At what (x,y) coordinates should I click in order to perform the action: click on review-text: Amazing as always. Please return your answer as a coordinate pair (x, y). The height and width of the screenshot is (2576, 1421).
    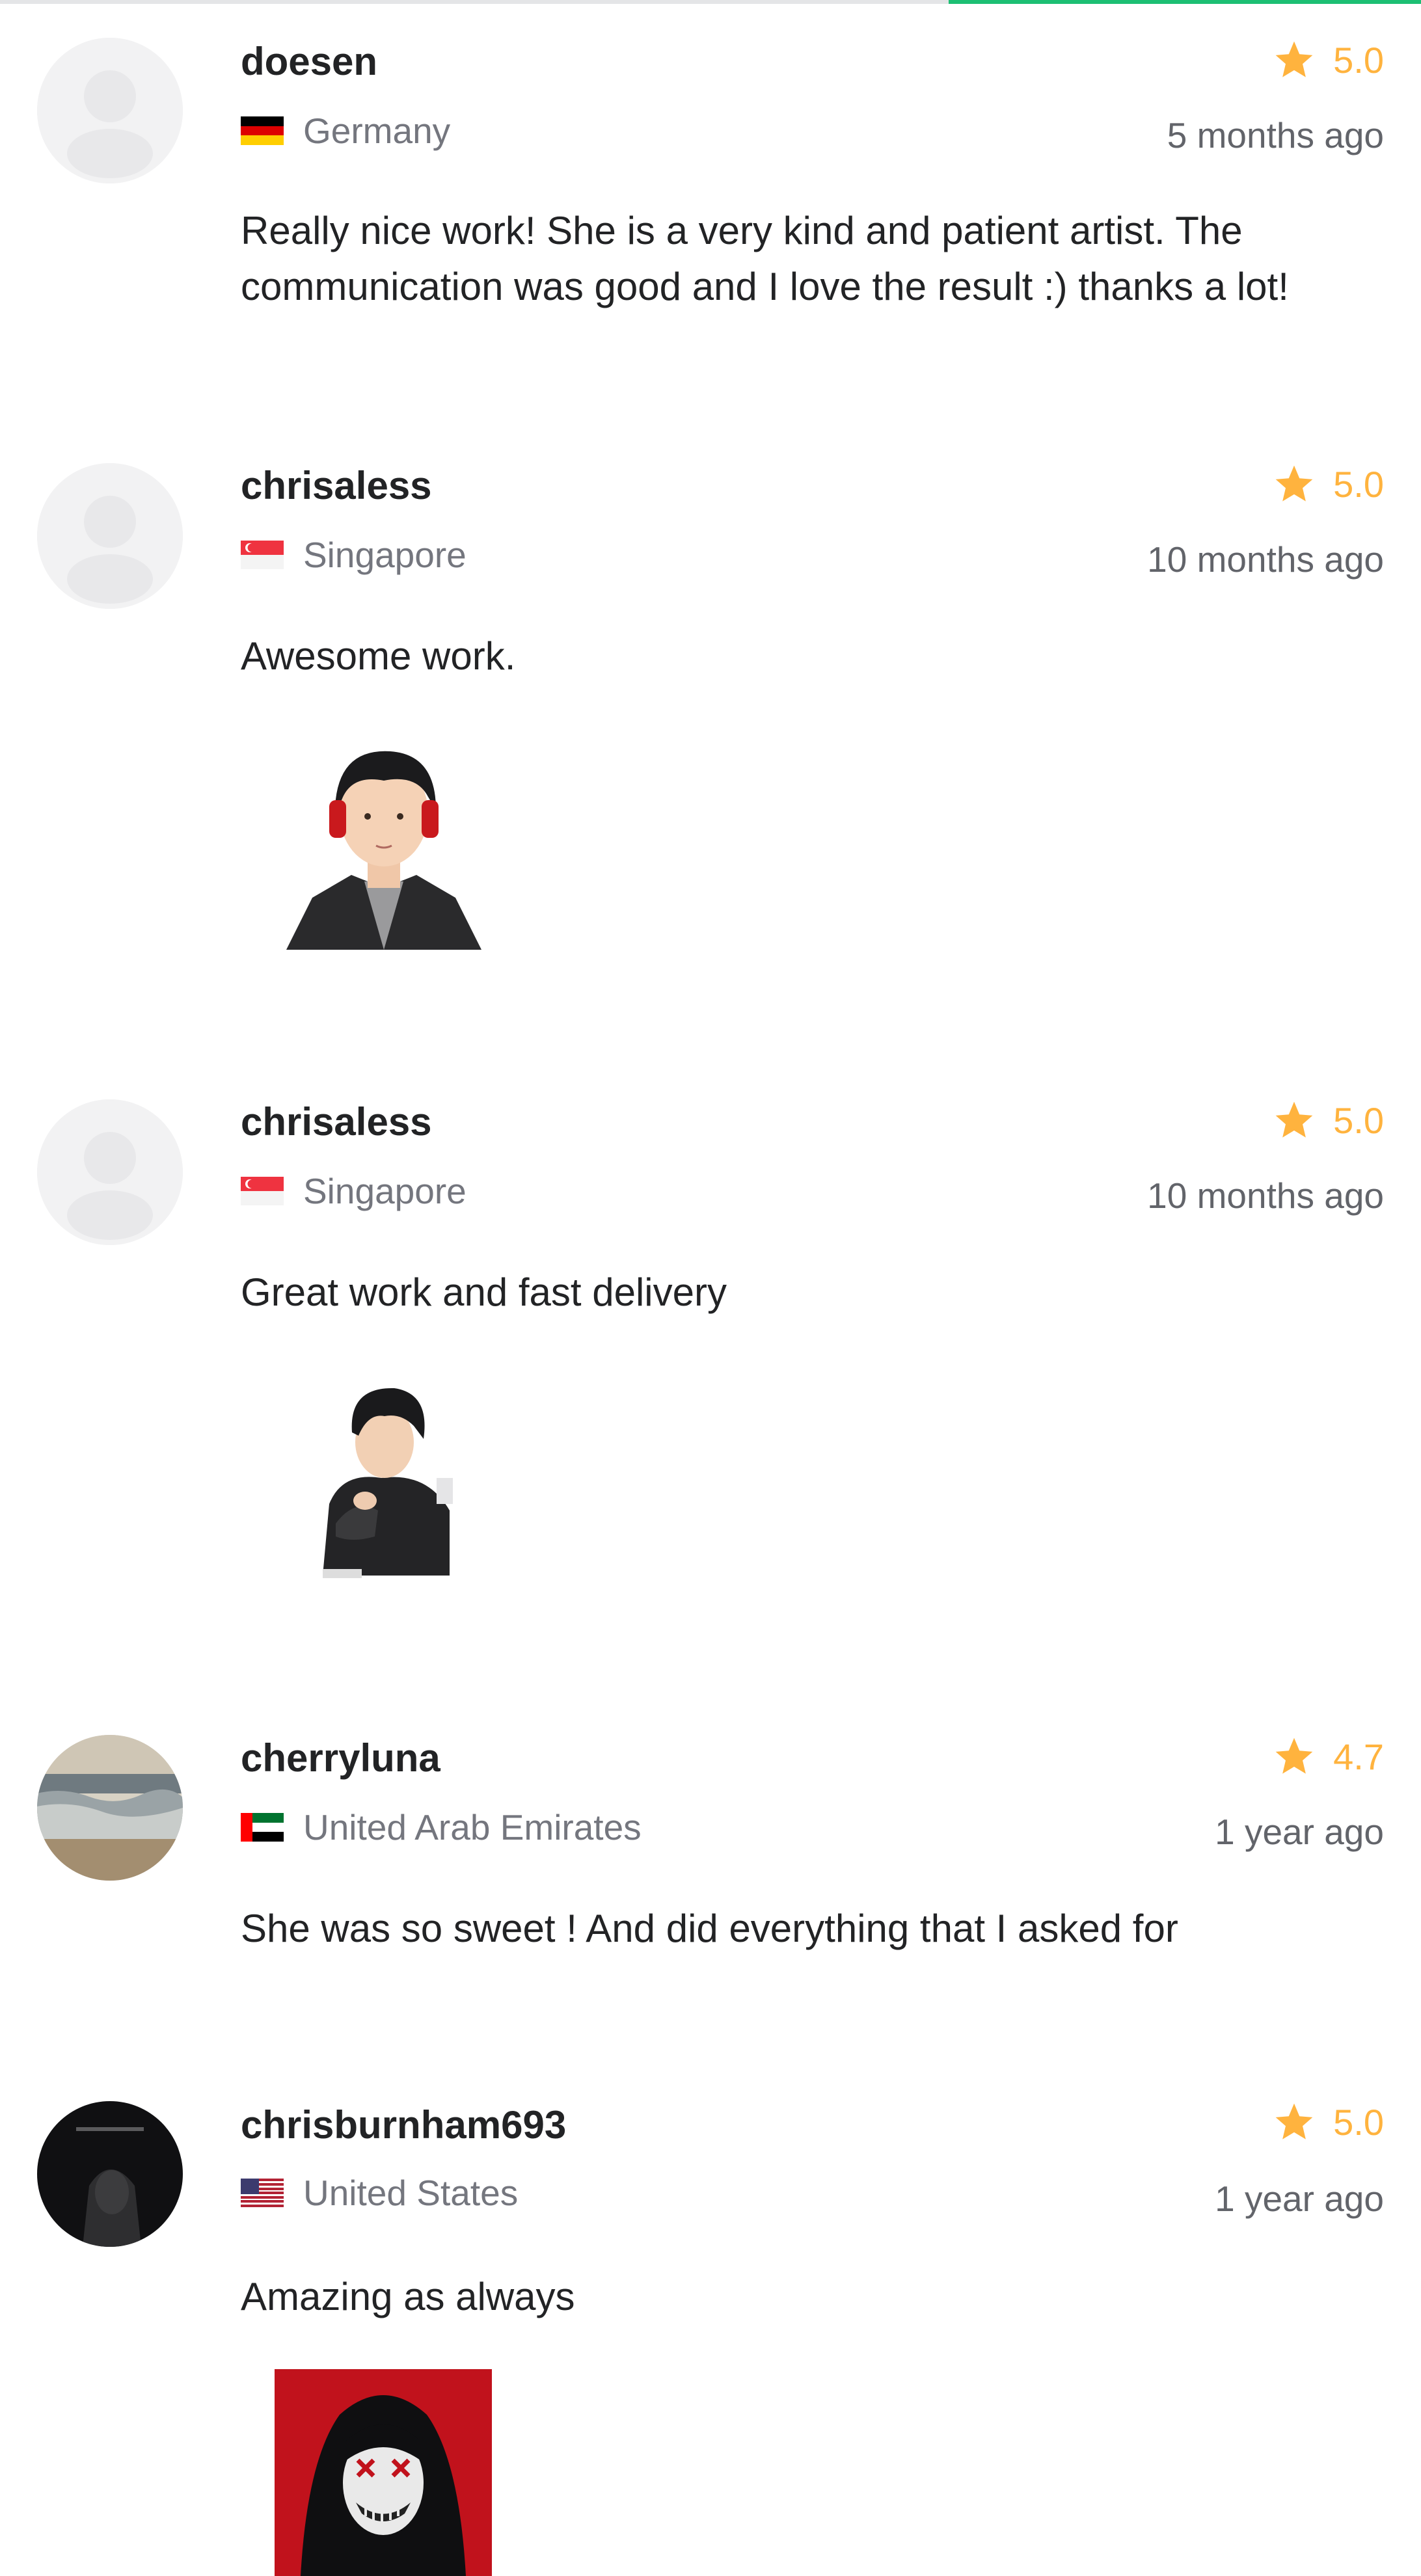
    Looking at the image, I should click on (408, 2296).